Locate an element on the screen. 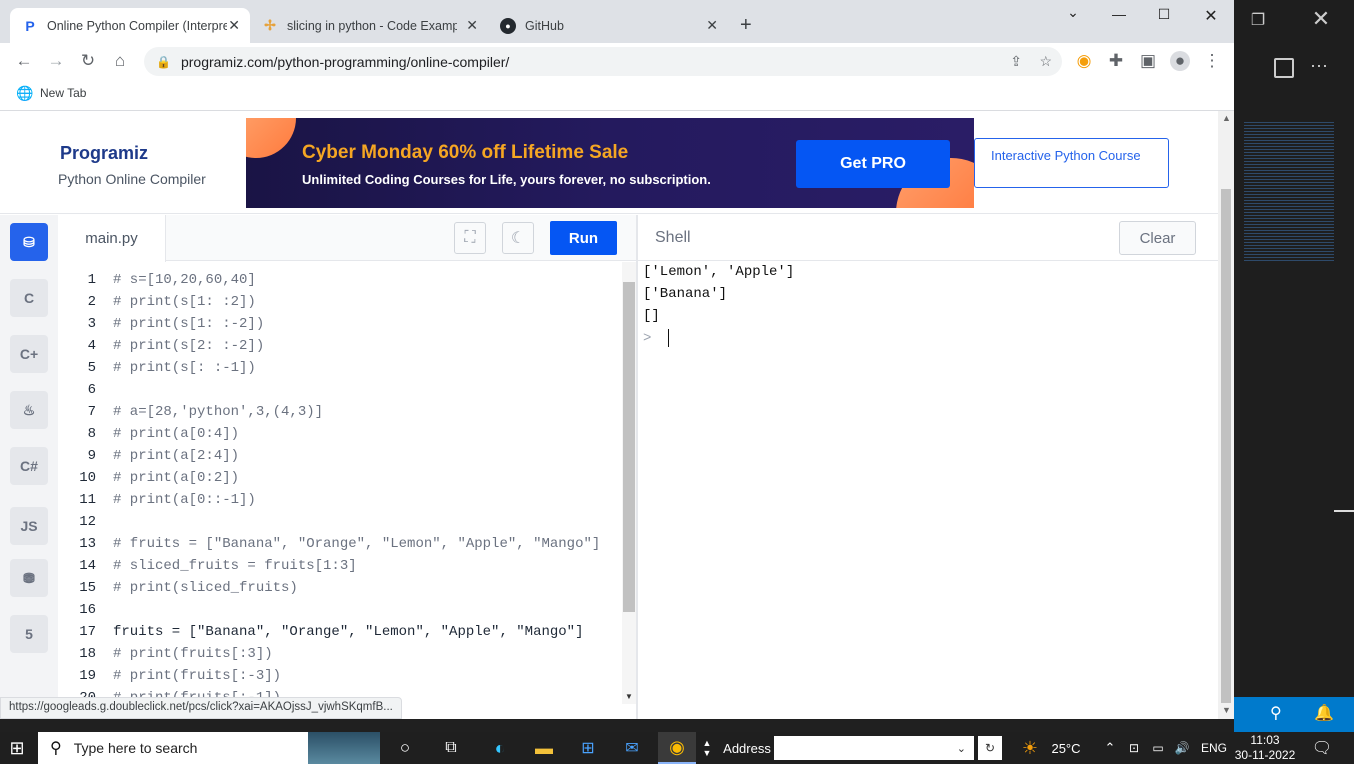 The height and width of the screenshot is (764, 1354). line-number: 12 is located at coordinates (87, 522).